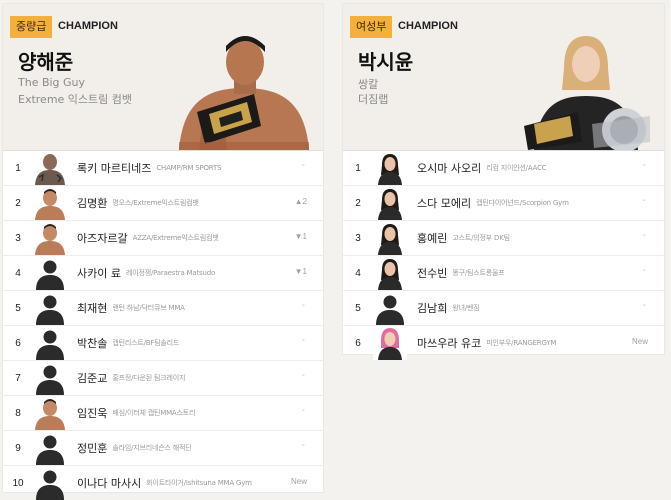 The width and height of the screenshot is (671, 500). Describe the element at coordinates (199, 483) in the screenshot. I see `fighter-gym: 화이트타이거/Ishitsuna MMA Gym` at that location.